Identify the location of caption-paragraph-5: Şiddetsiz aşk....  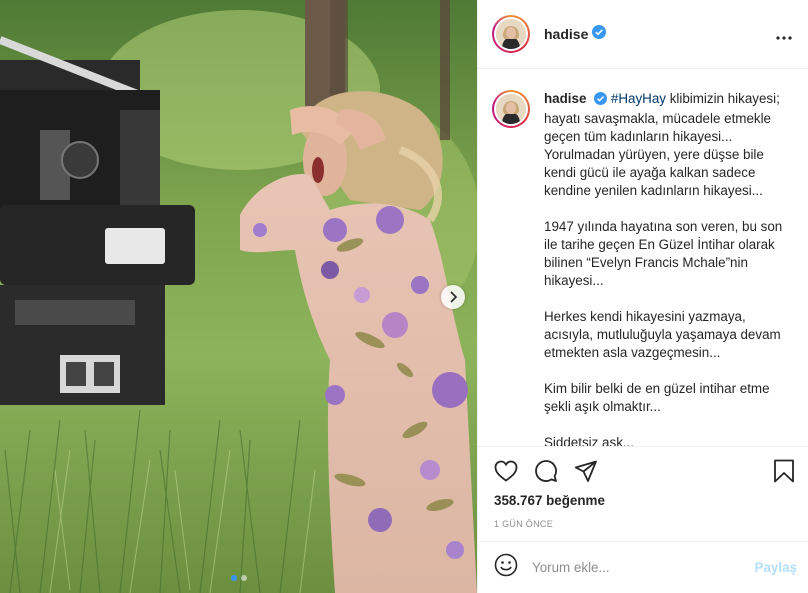
(589, 440).